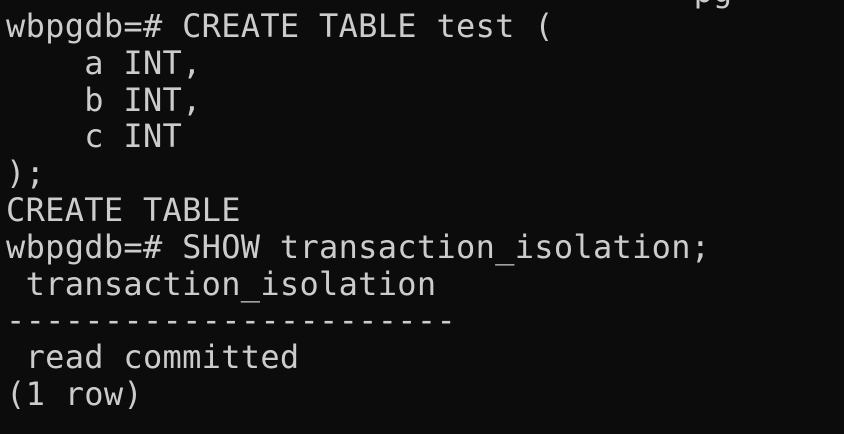 This screenshot has height=434, width=844. I want to click on create-table-result: CREATE TABLE, so click(123, 209).